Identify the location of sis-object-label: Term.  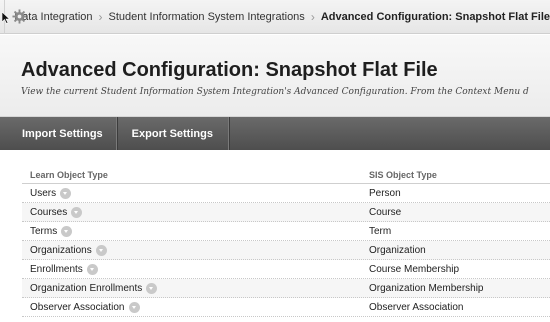
(380, 231).